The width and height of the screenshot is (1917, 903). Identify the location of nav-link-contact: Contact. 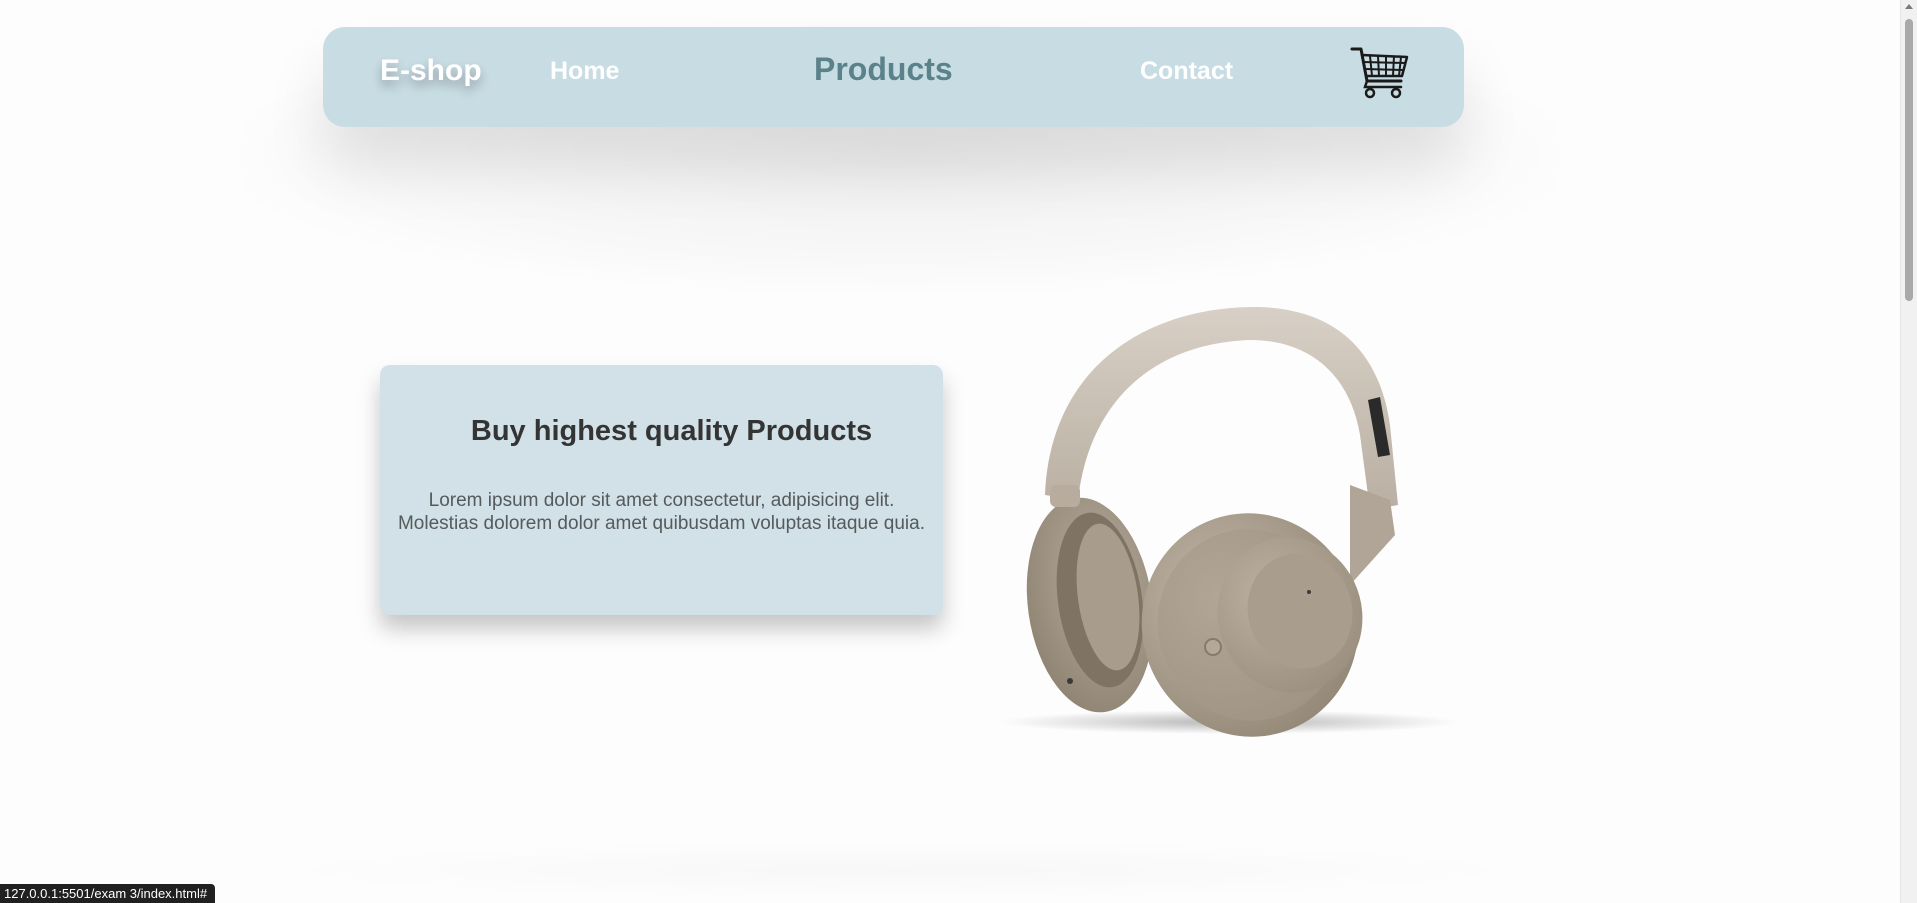
(1186, 71).